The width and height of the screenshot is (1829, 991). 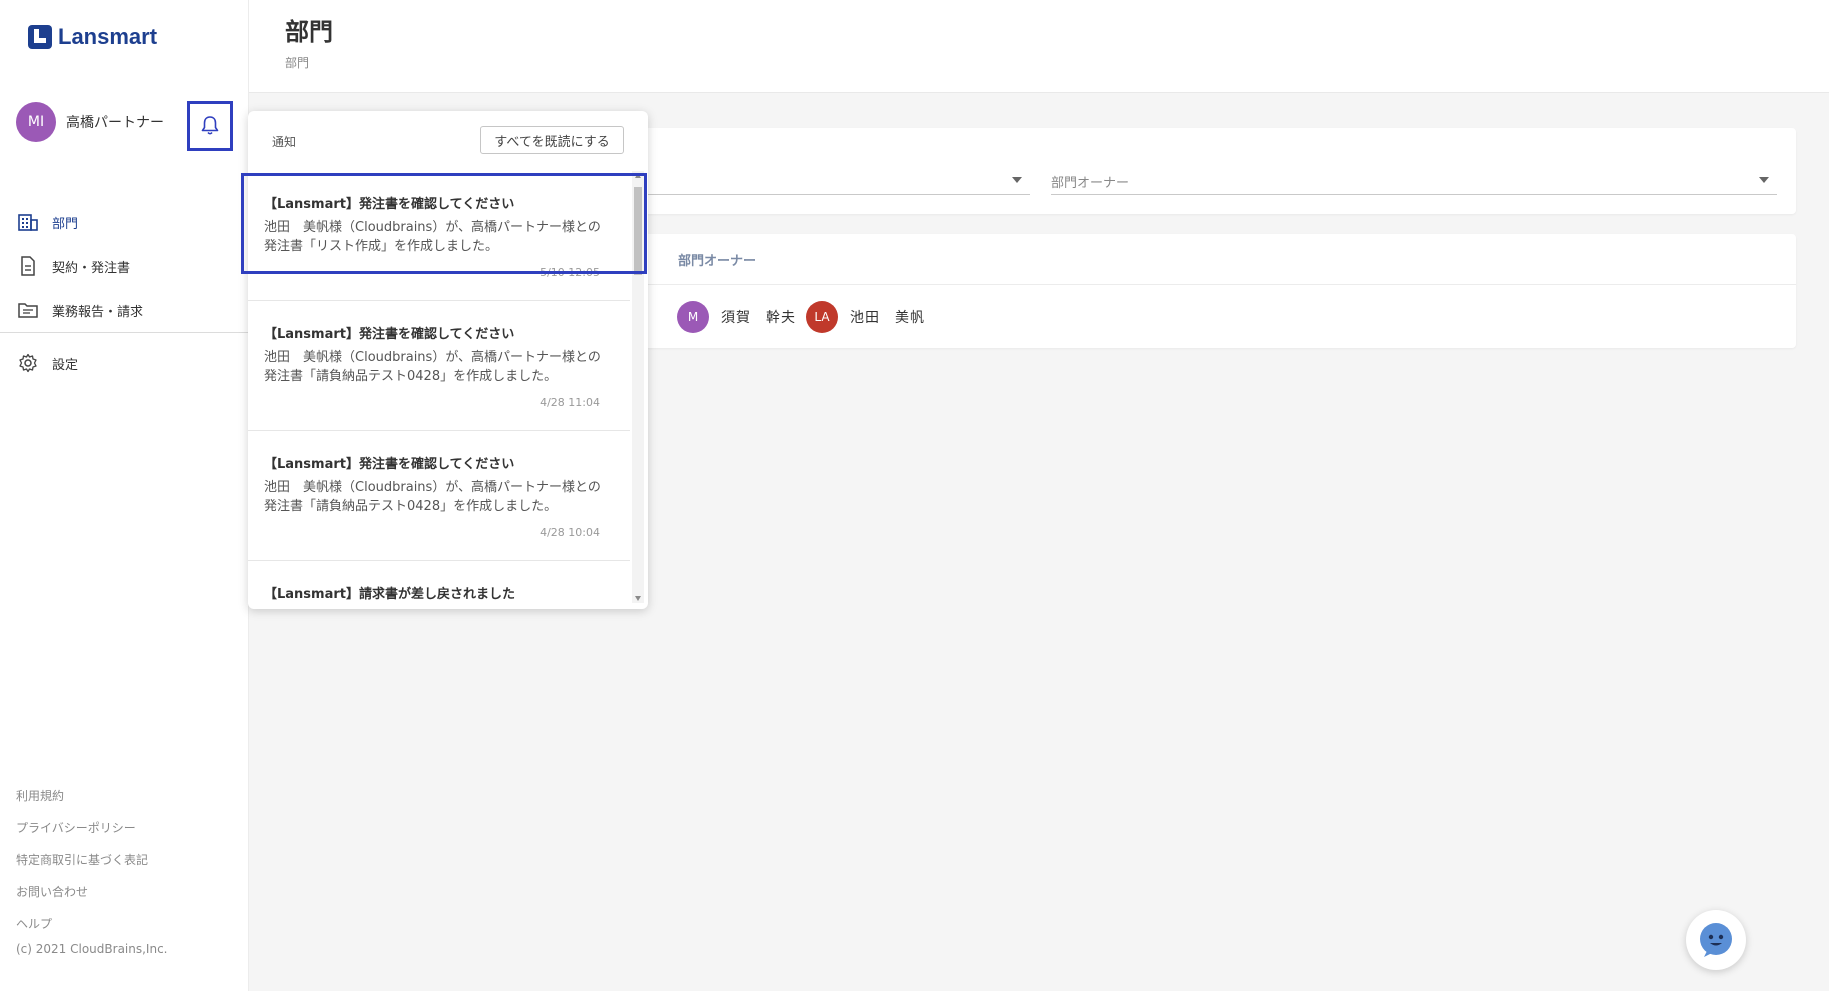 What do you see at coordinates (570, 402) in the screenshot?
I see `notification-time: 4/28 11:04` at bounding box center [570, 402].